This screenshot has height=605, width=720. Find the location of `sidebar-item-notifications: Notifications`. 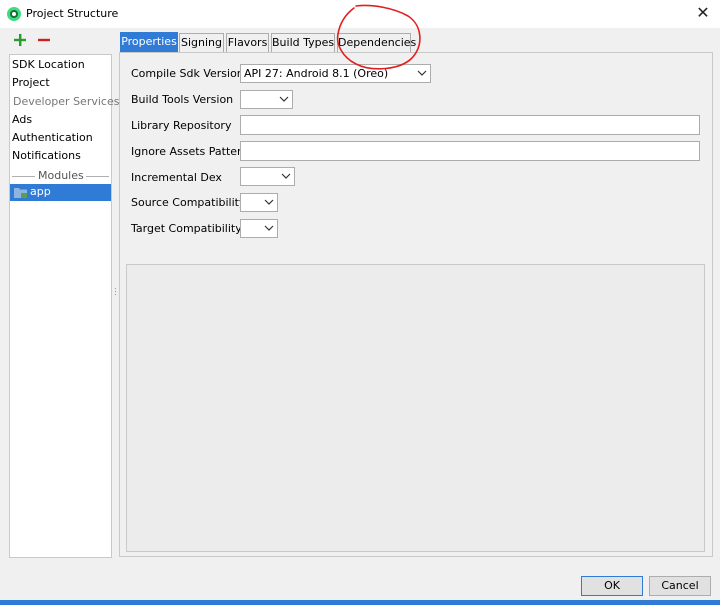

sidebar-item-notifications: Notifications is located at coordinates (61, 156).